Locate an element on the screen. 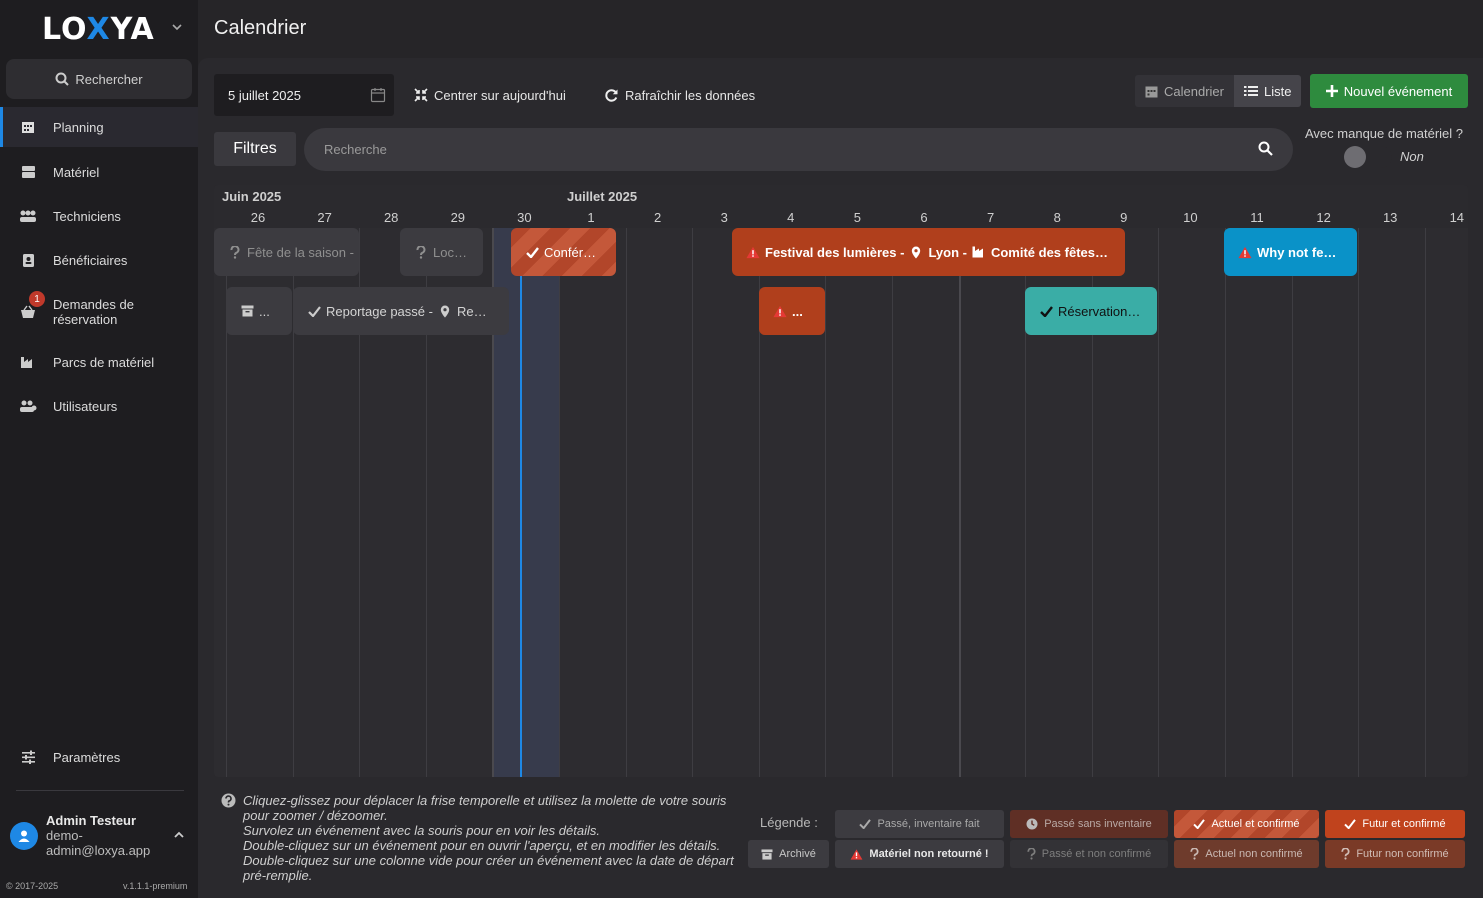 The width and height of the screenshot is (1483, 898). legend-item: Futur et confirmé is located at coordinates (1395, 824).